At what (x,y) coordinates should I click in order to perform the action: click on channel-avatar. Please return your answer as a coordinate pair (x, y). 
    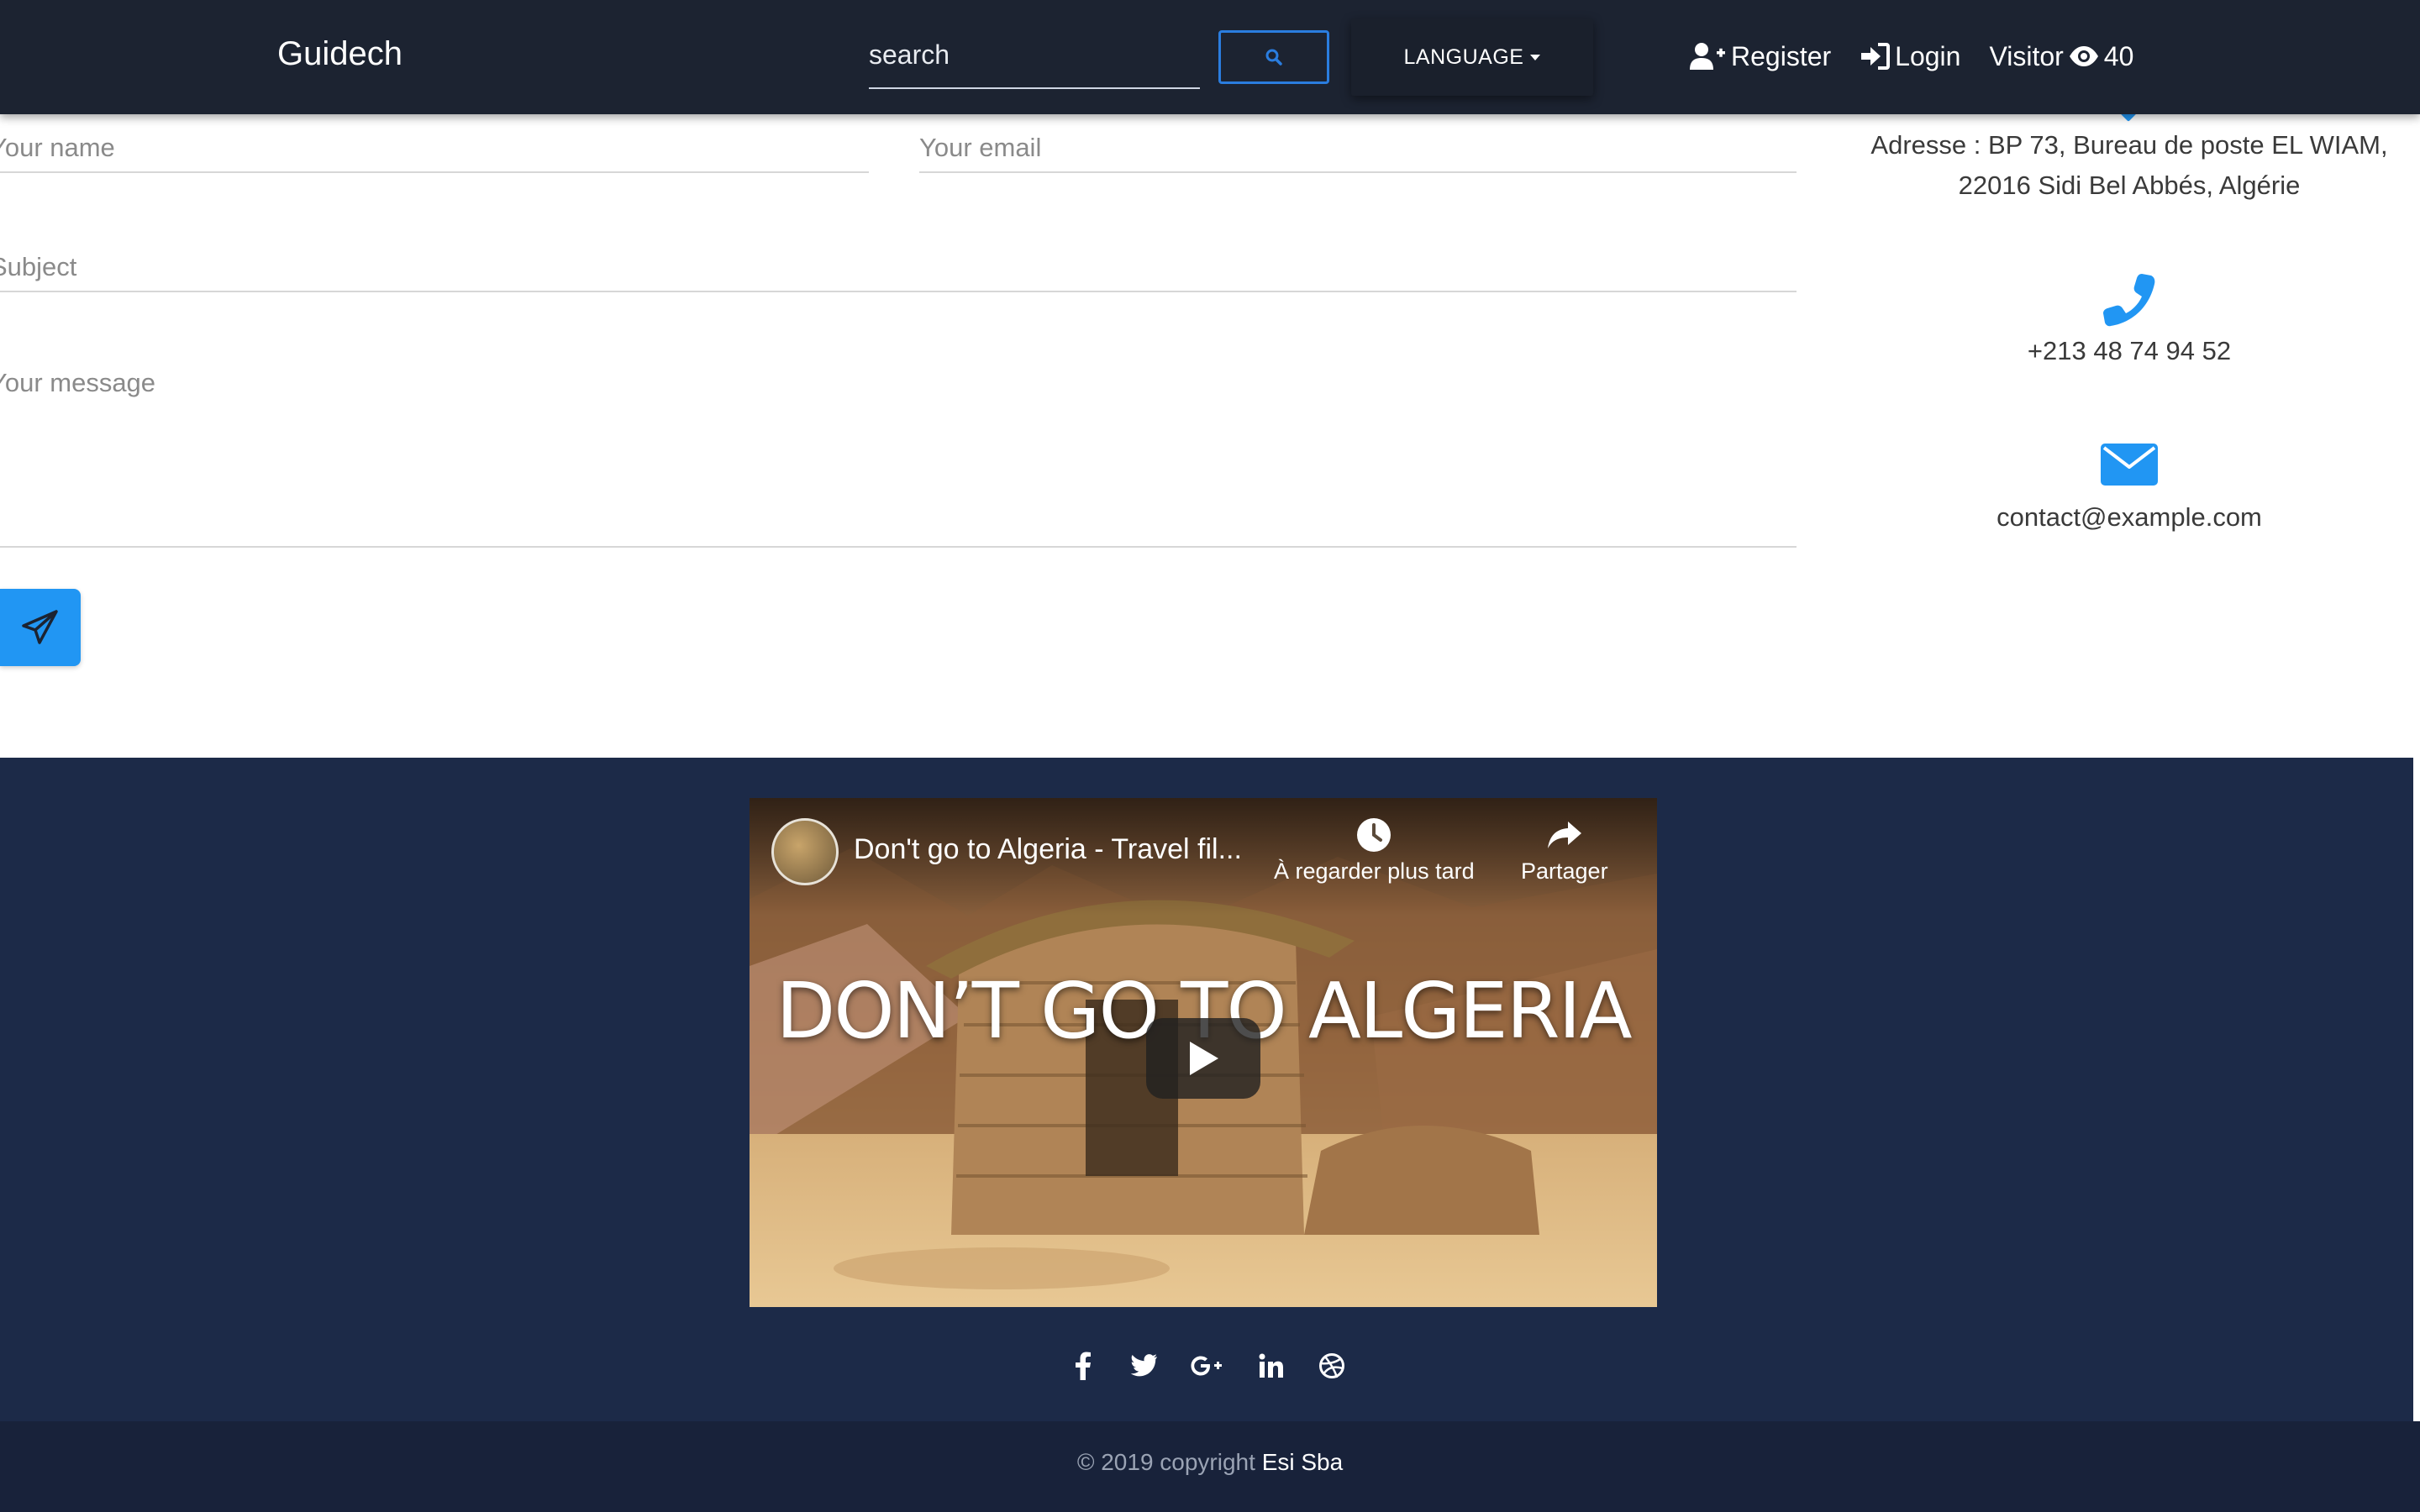
    Looking at the image, I should click on (805, 851).